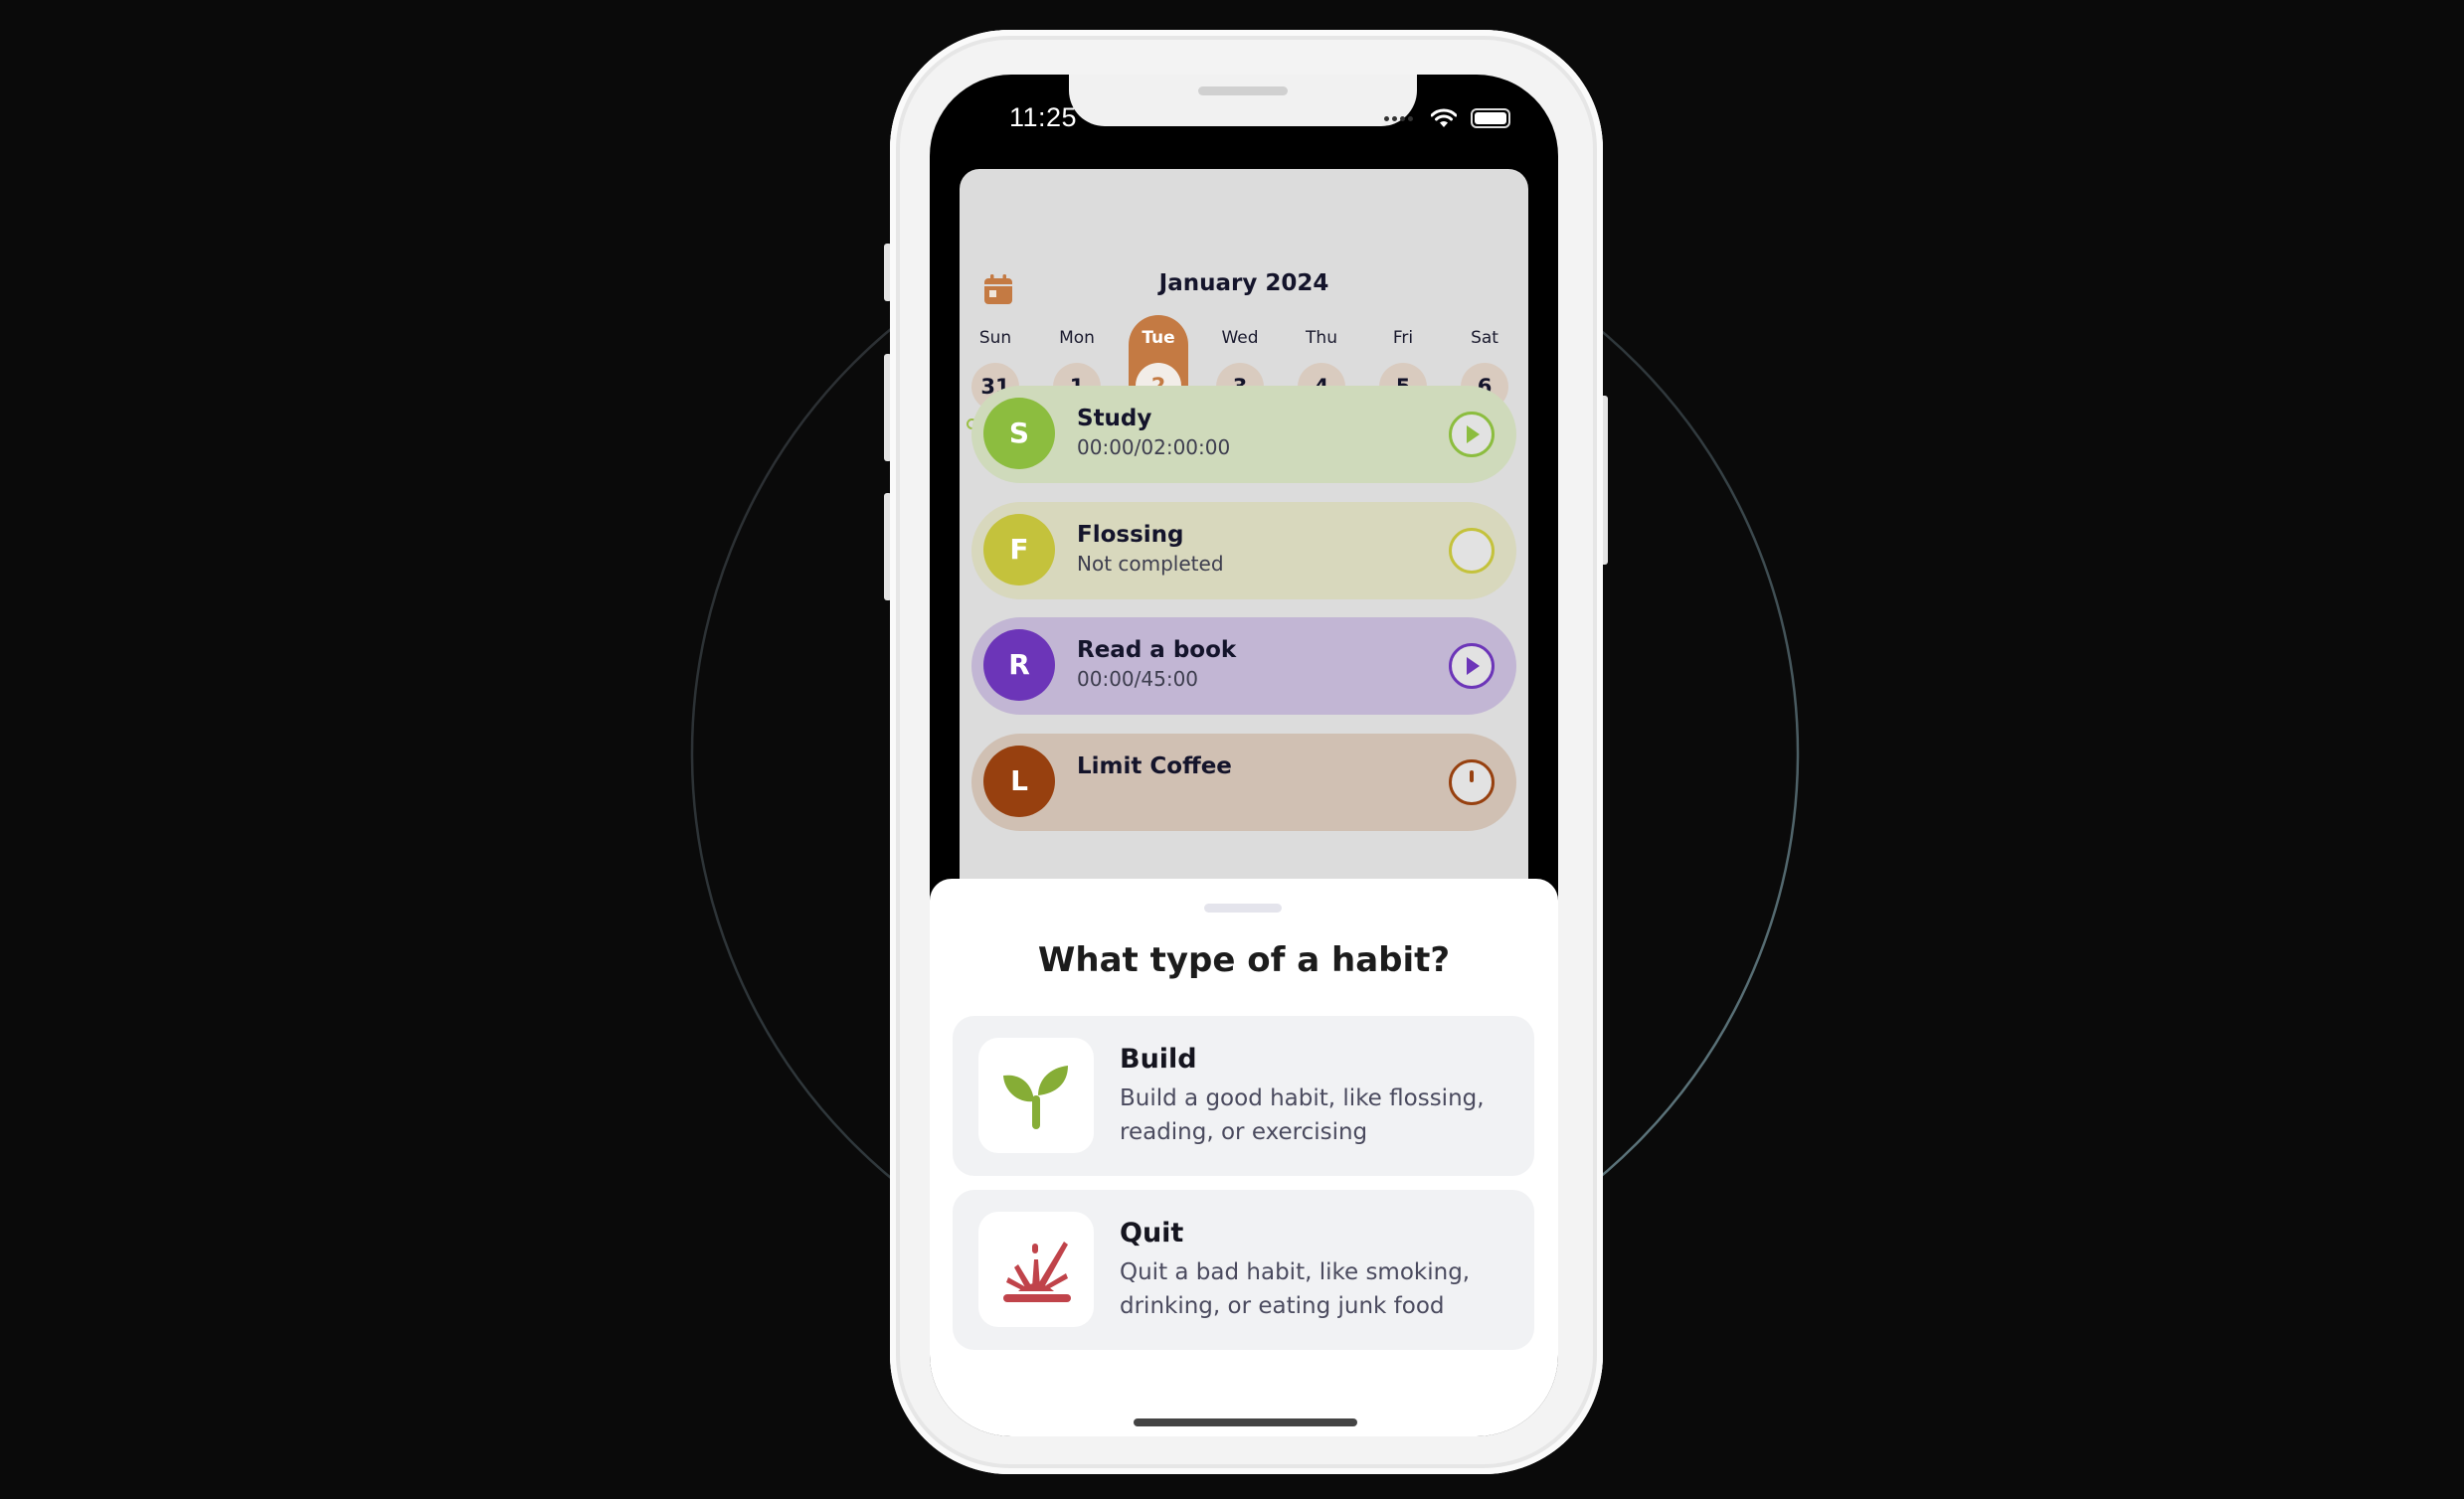 This screenshot has height=1499, width=2464. Describe the element at coordinates (1243, 550) in the screenshot. I see `habit-row-flossing: F Flossing Not completed` at that location.